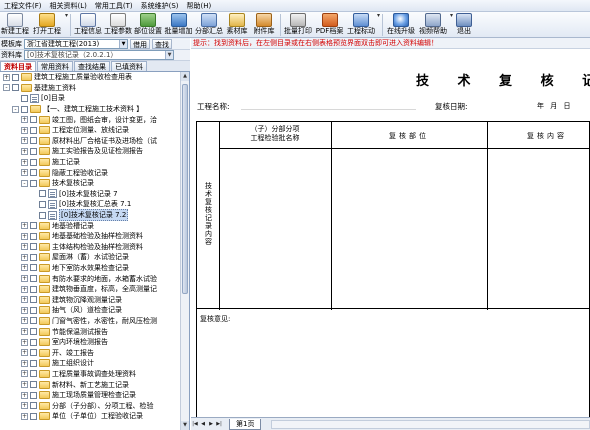 The image size is (590, 430). What do you see at coordinates (90, 374) in the screenshot?
I see `tree-item: + 工程质量事故调查处理资料` at bounding box center [90, 374].